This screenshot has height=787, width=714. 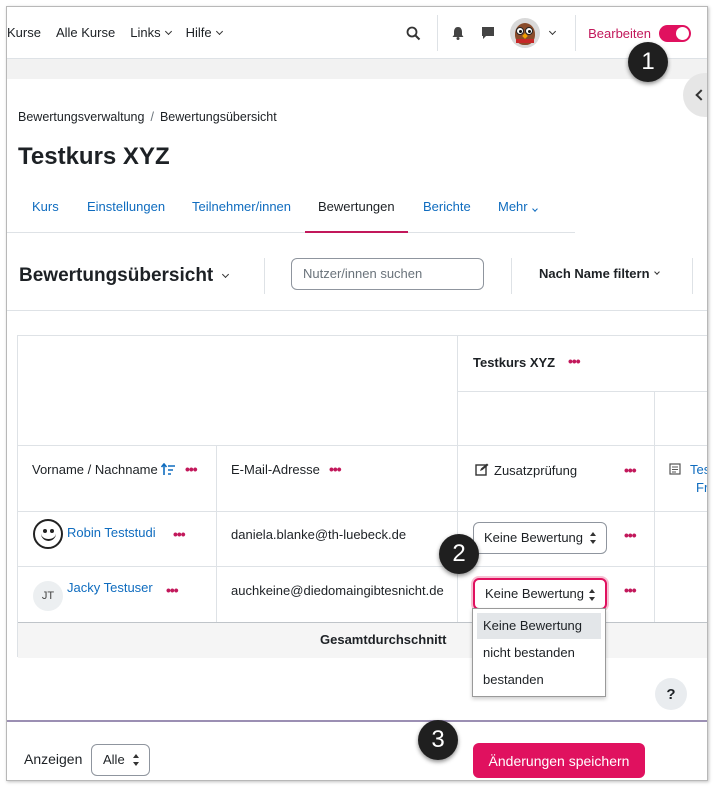 I want to click on grade-option: bestanden, so click(x=539, y=680).